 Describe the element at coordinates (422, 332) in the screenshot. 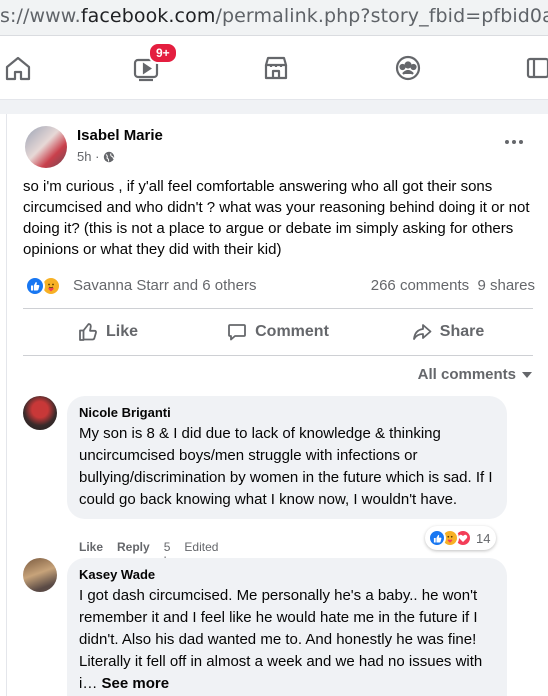

I see `share-icon` at that location.